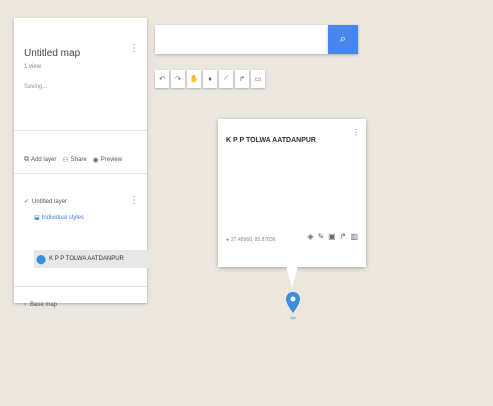  I want to click on location-icon: ●, so click(228, 240).